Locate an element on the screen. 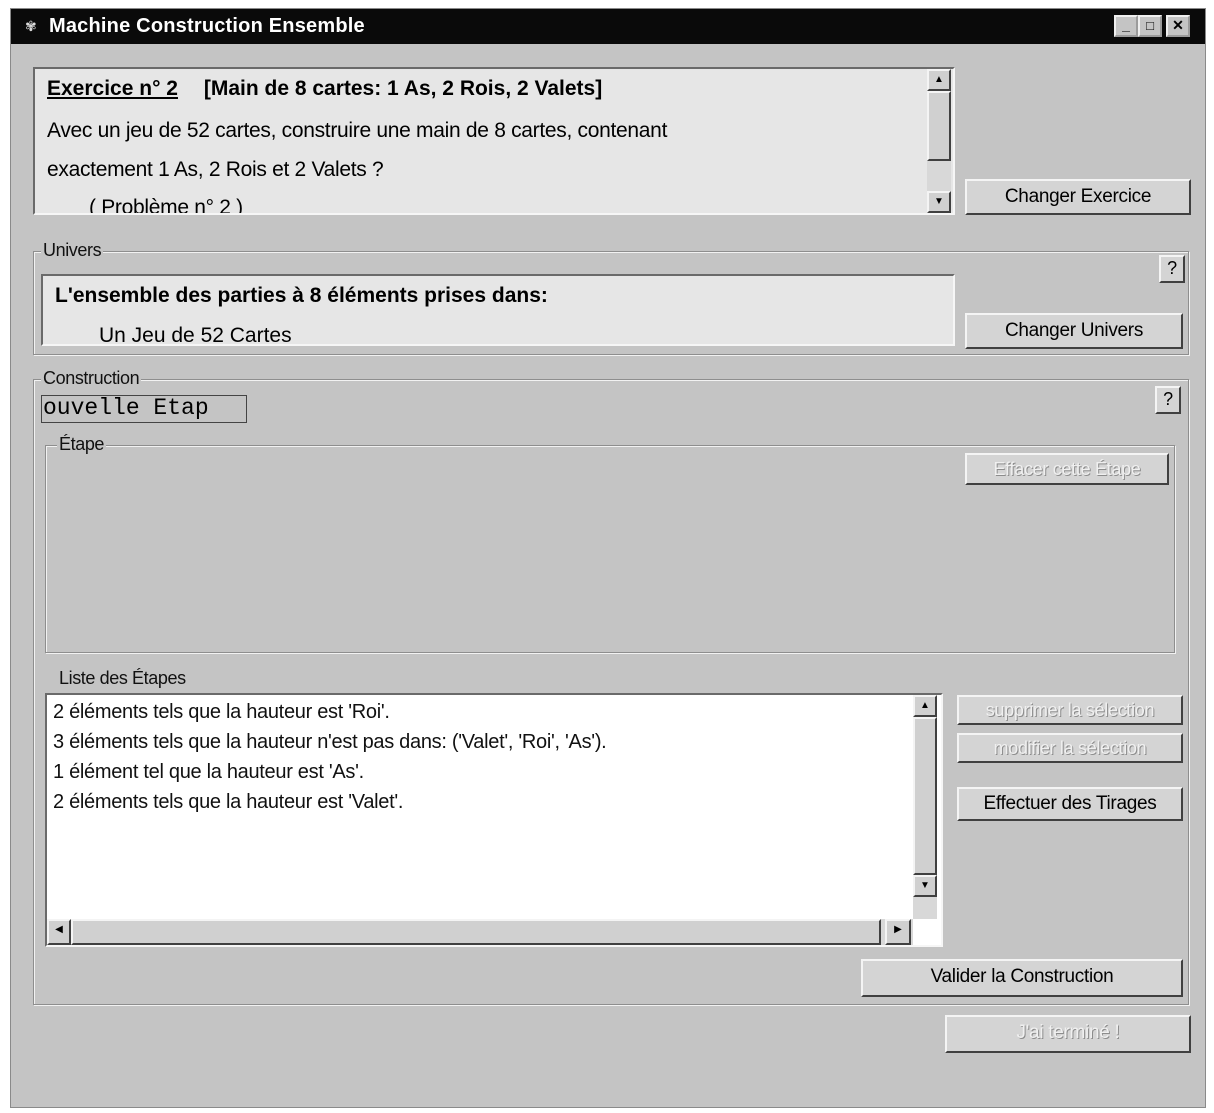 Image resolution: width=1214 pixels, height=1113 pixels. new-step-field: ouvelle Etap is located at coordinates (144, 409).